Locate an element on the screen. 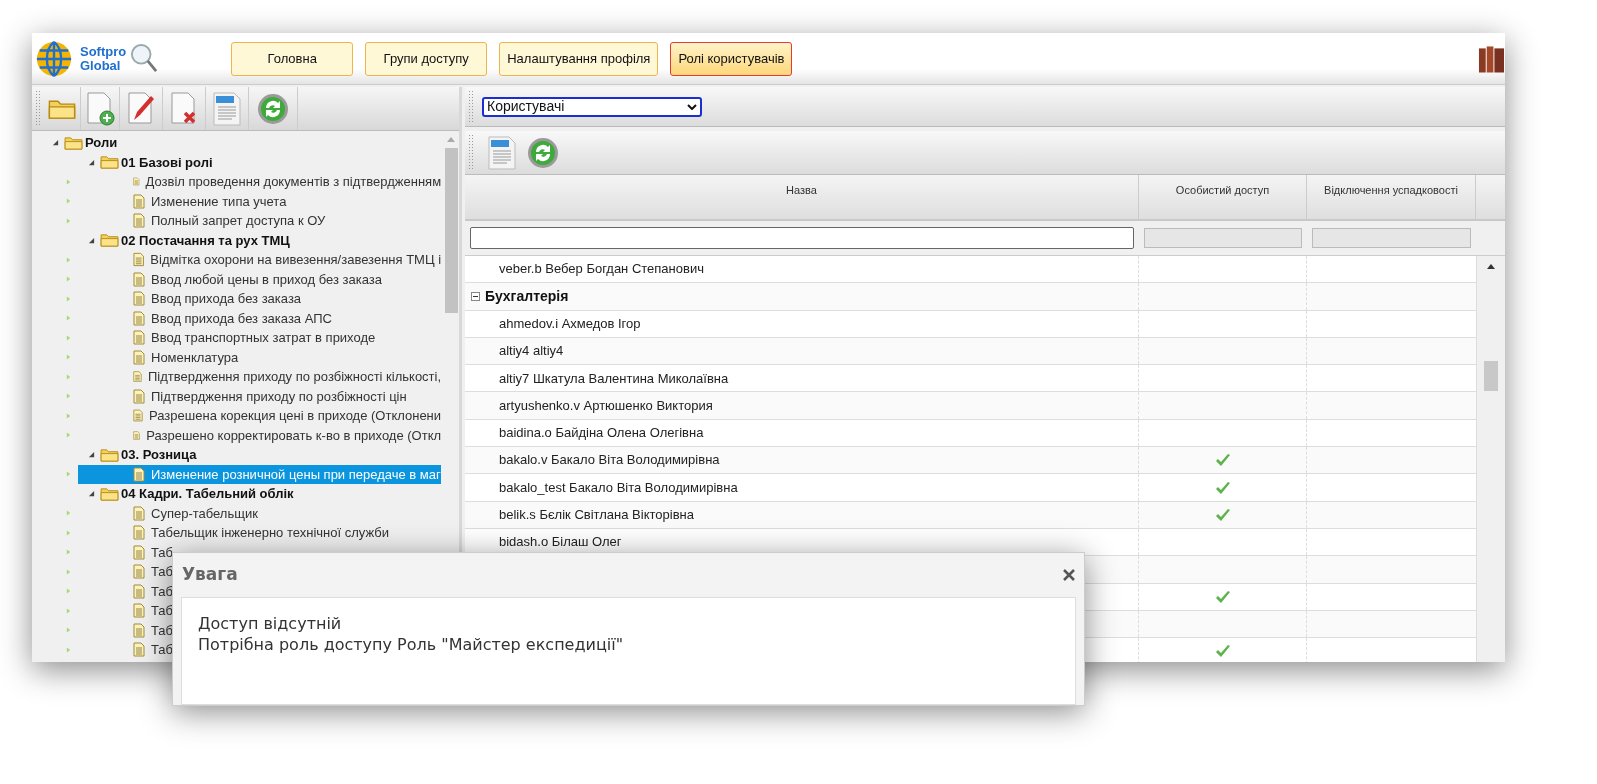 The width and height of the screenshot is (1597, 784). table-cell-text: altiy7 Шкатула Валентина Миколаївна is located at coordinates (614, 378).